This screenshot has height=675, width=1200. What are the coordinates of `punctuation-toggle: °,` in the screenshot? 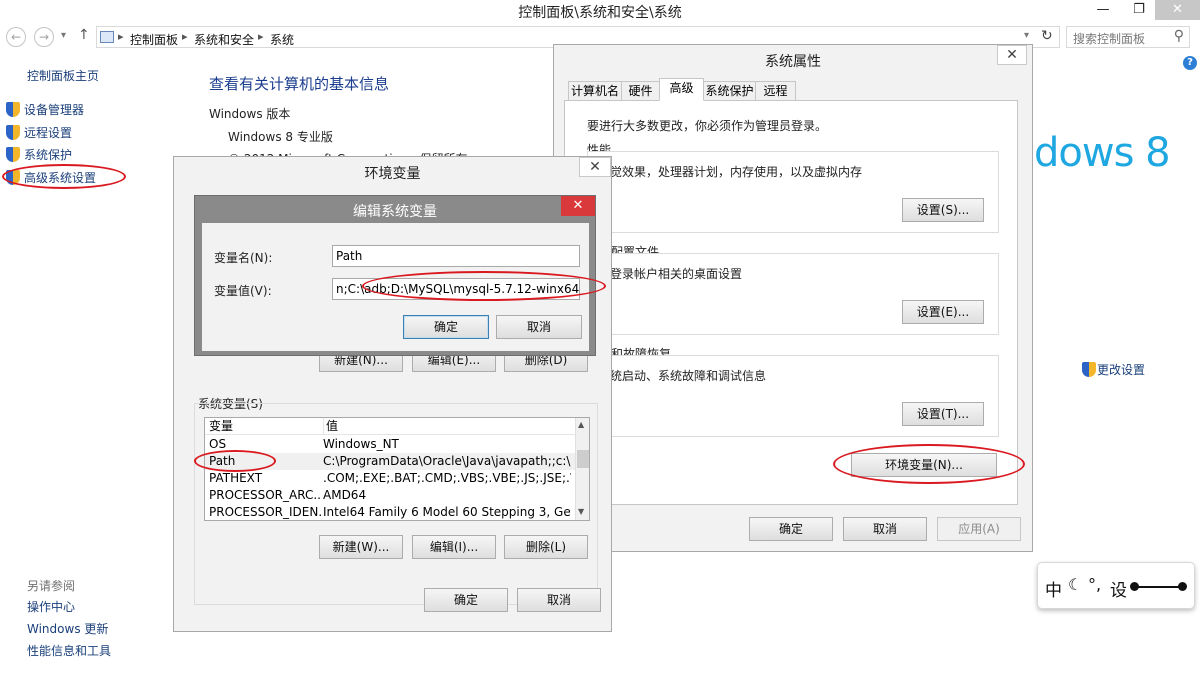 It's located at (1094, 584).